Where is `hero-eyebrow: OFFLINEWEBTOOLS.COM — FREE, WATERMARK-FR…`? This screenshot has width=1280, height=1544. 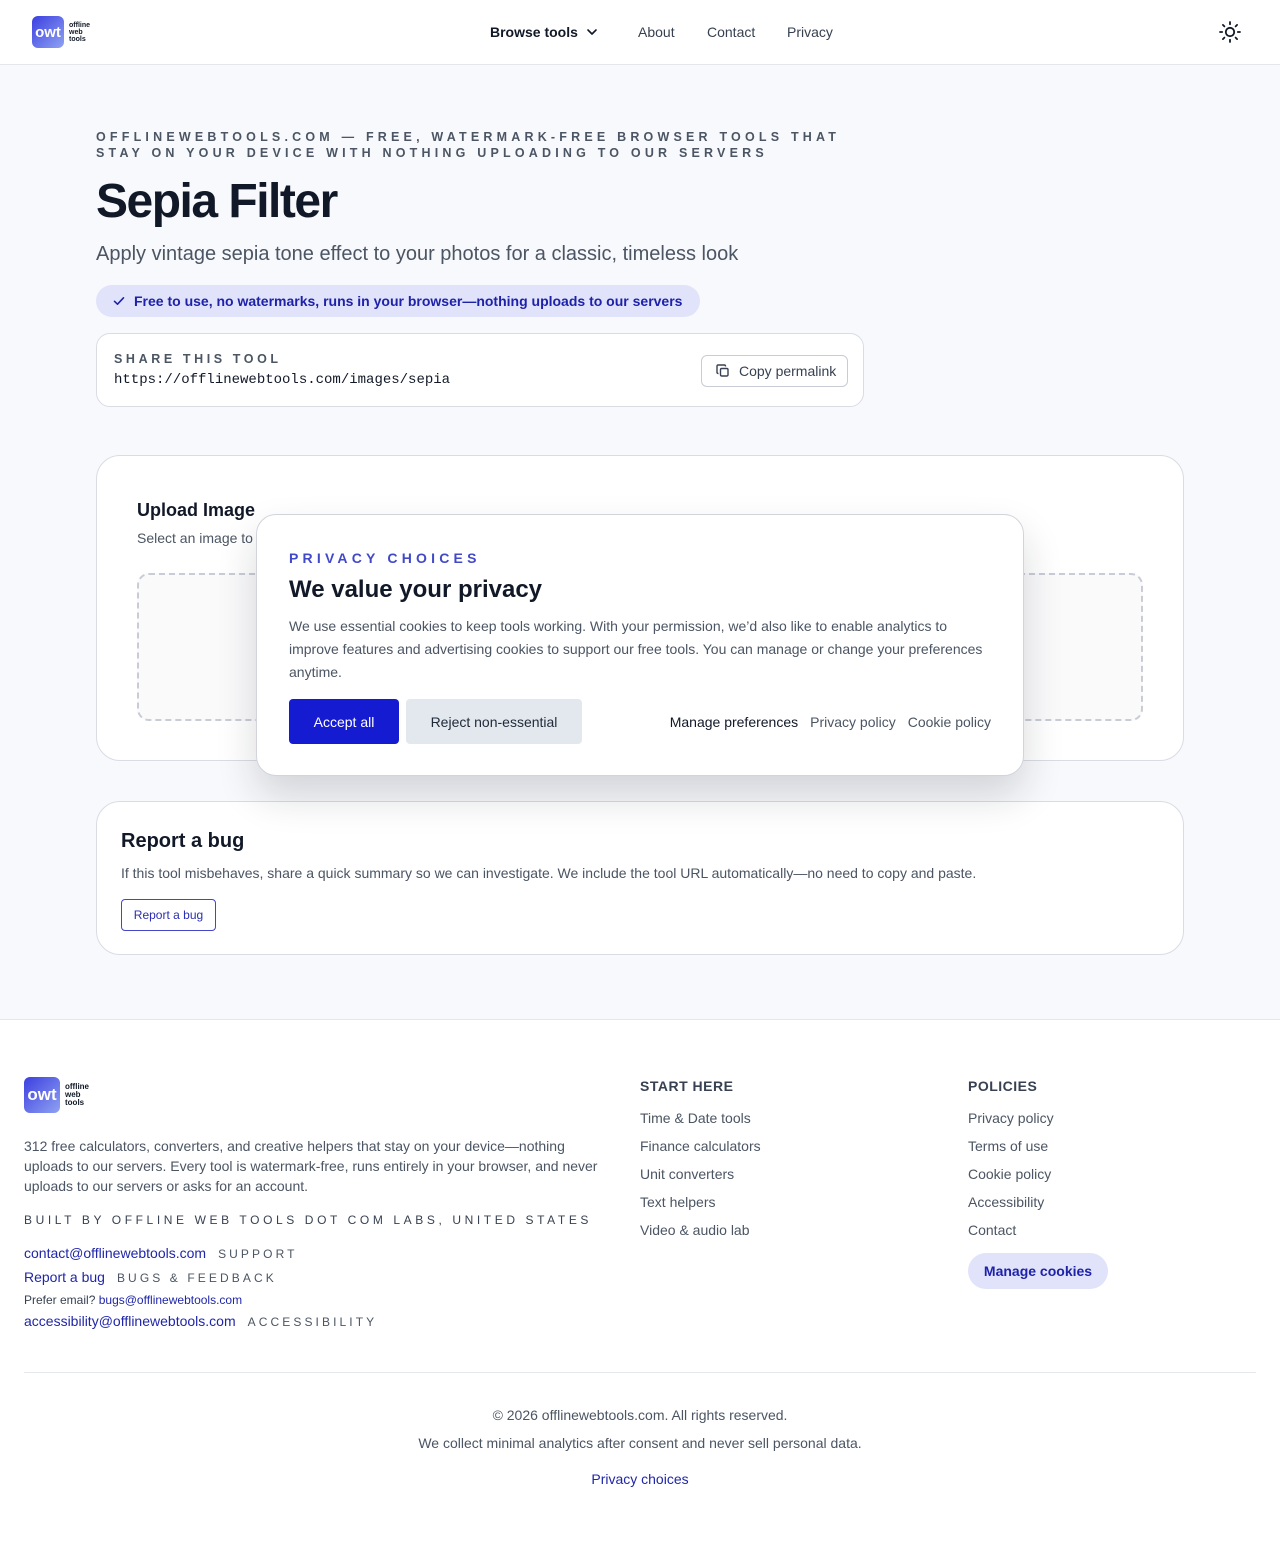 hero-eyebrow: OFFLINEWEBTOOLS.COM — FREE, WATERMARK-FR… is located at coordinates (468, 145).